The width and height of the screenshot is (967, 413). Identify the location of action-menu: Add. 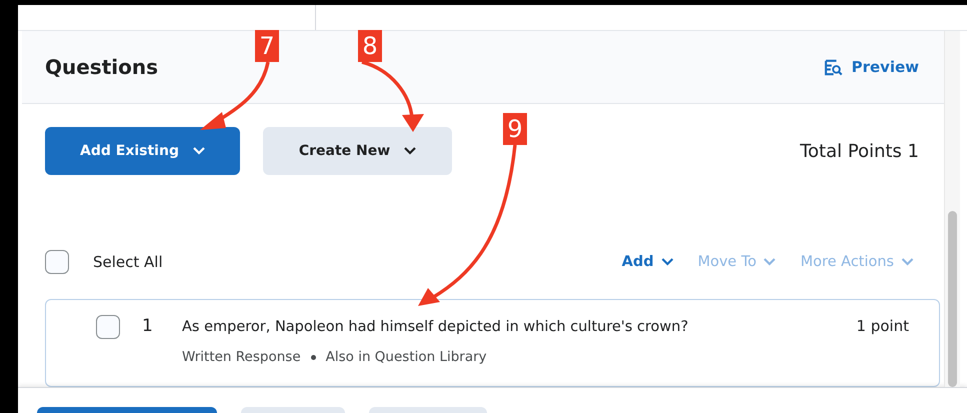
(648, 262).